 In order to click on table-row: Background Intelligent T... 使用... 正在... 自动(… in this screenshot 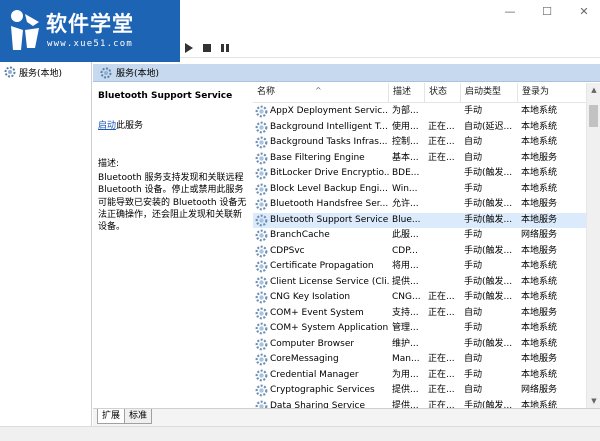, I will do `click(419, 128)`.